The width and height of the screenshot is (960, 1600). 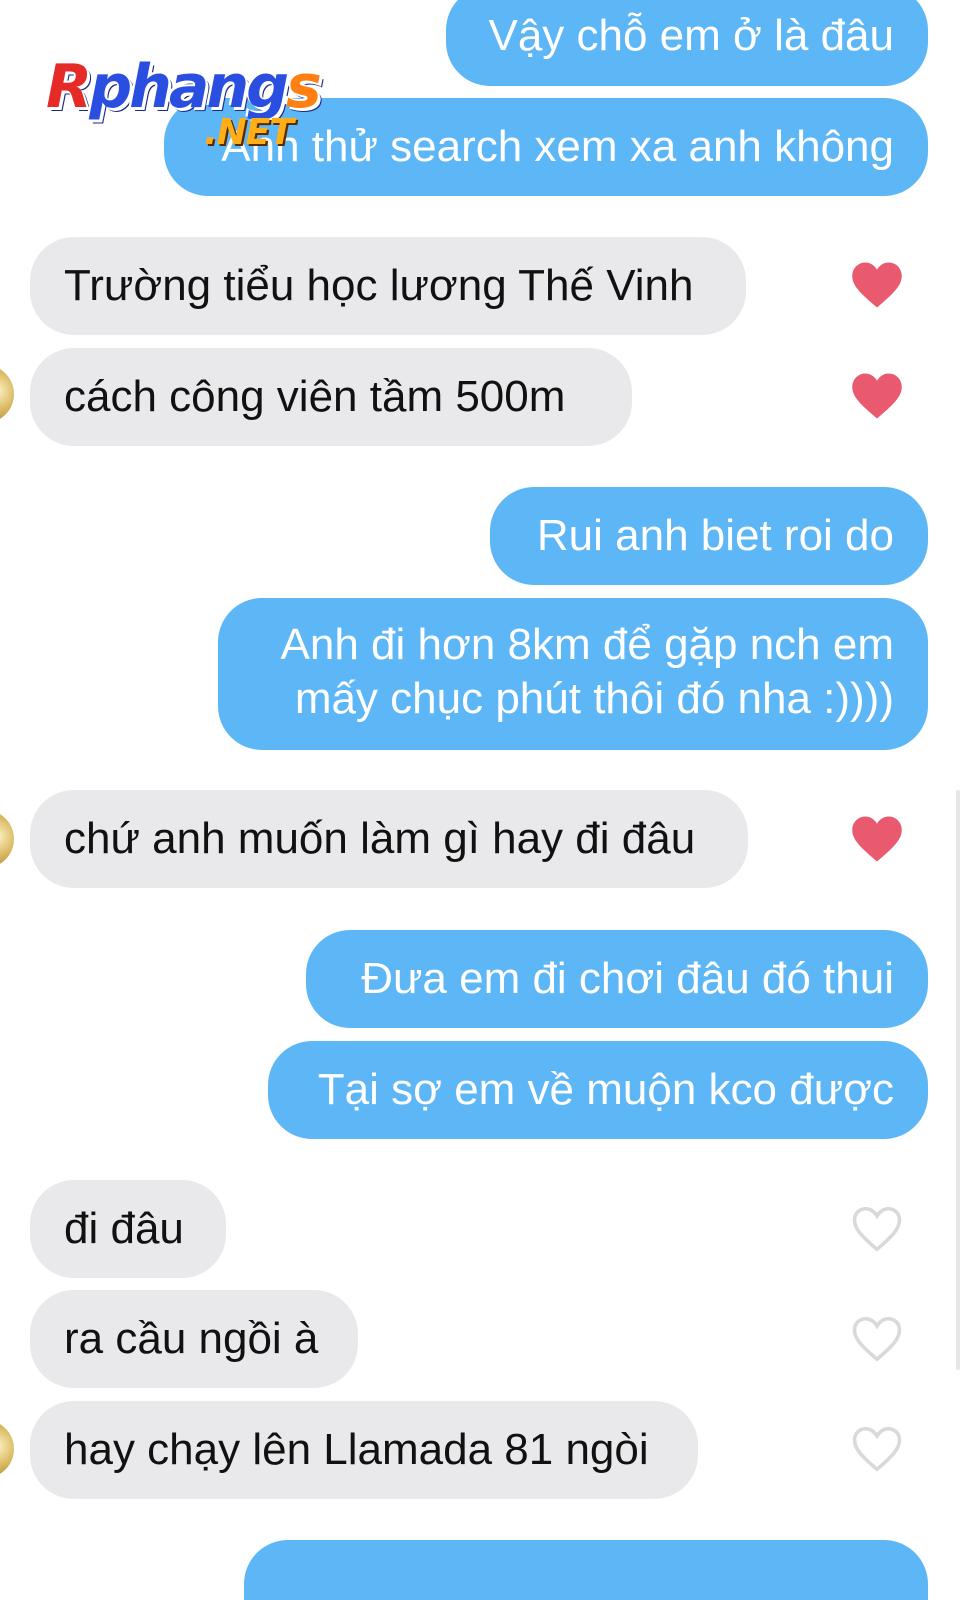 I want to click on message-text-line: Anh đi hơn 8km để gặp nch em, so click(x=587, y=644).